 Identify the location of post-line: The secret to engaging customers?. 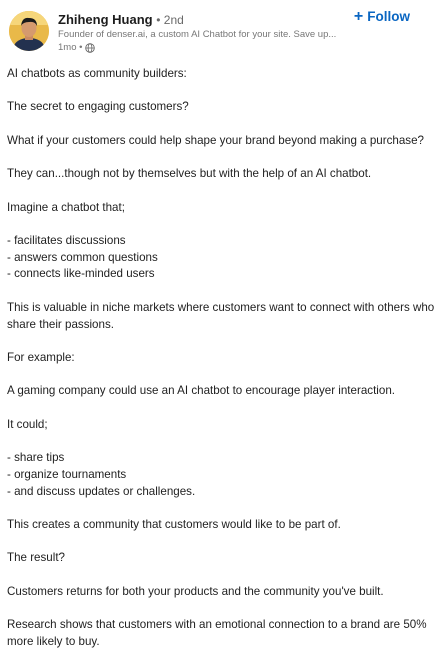
(98, 107).